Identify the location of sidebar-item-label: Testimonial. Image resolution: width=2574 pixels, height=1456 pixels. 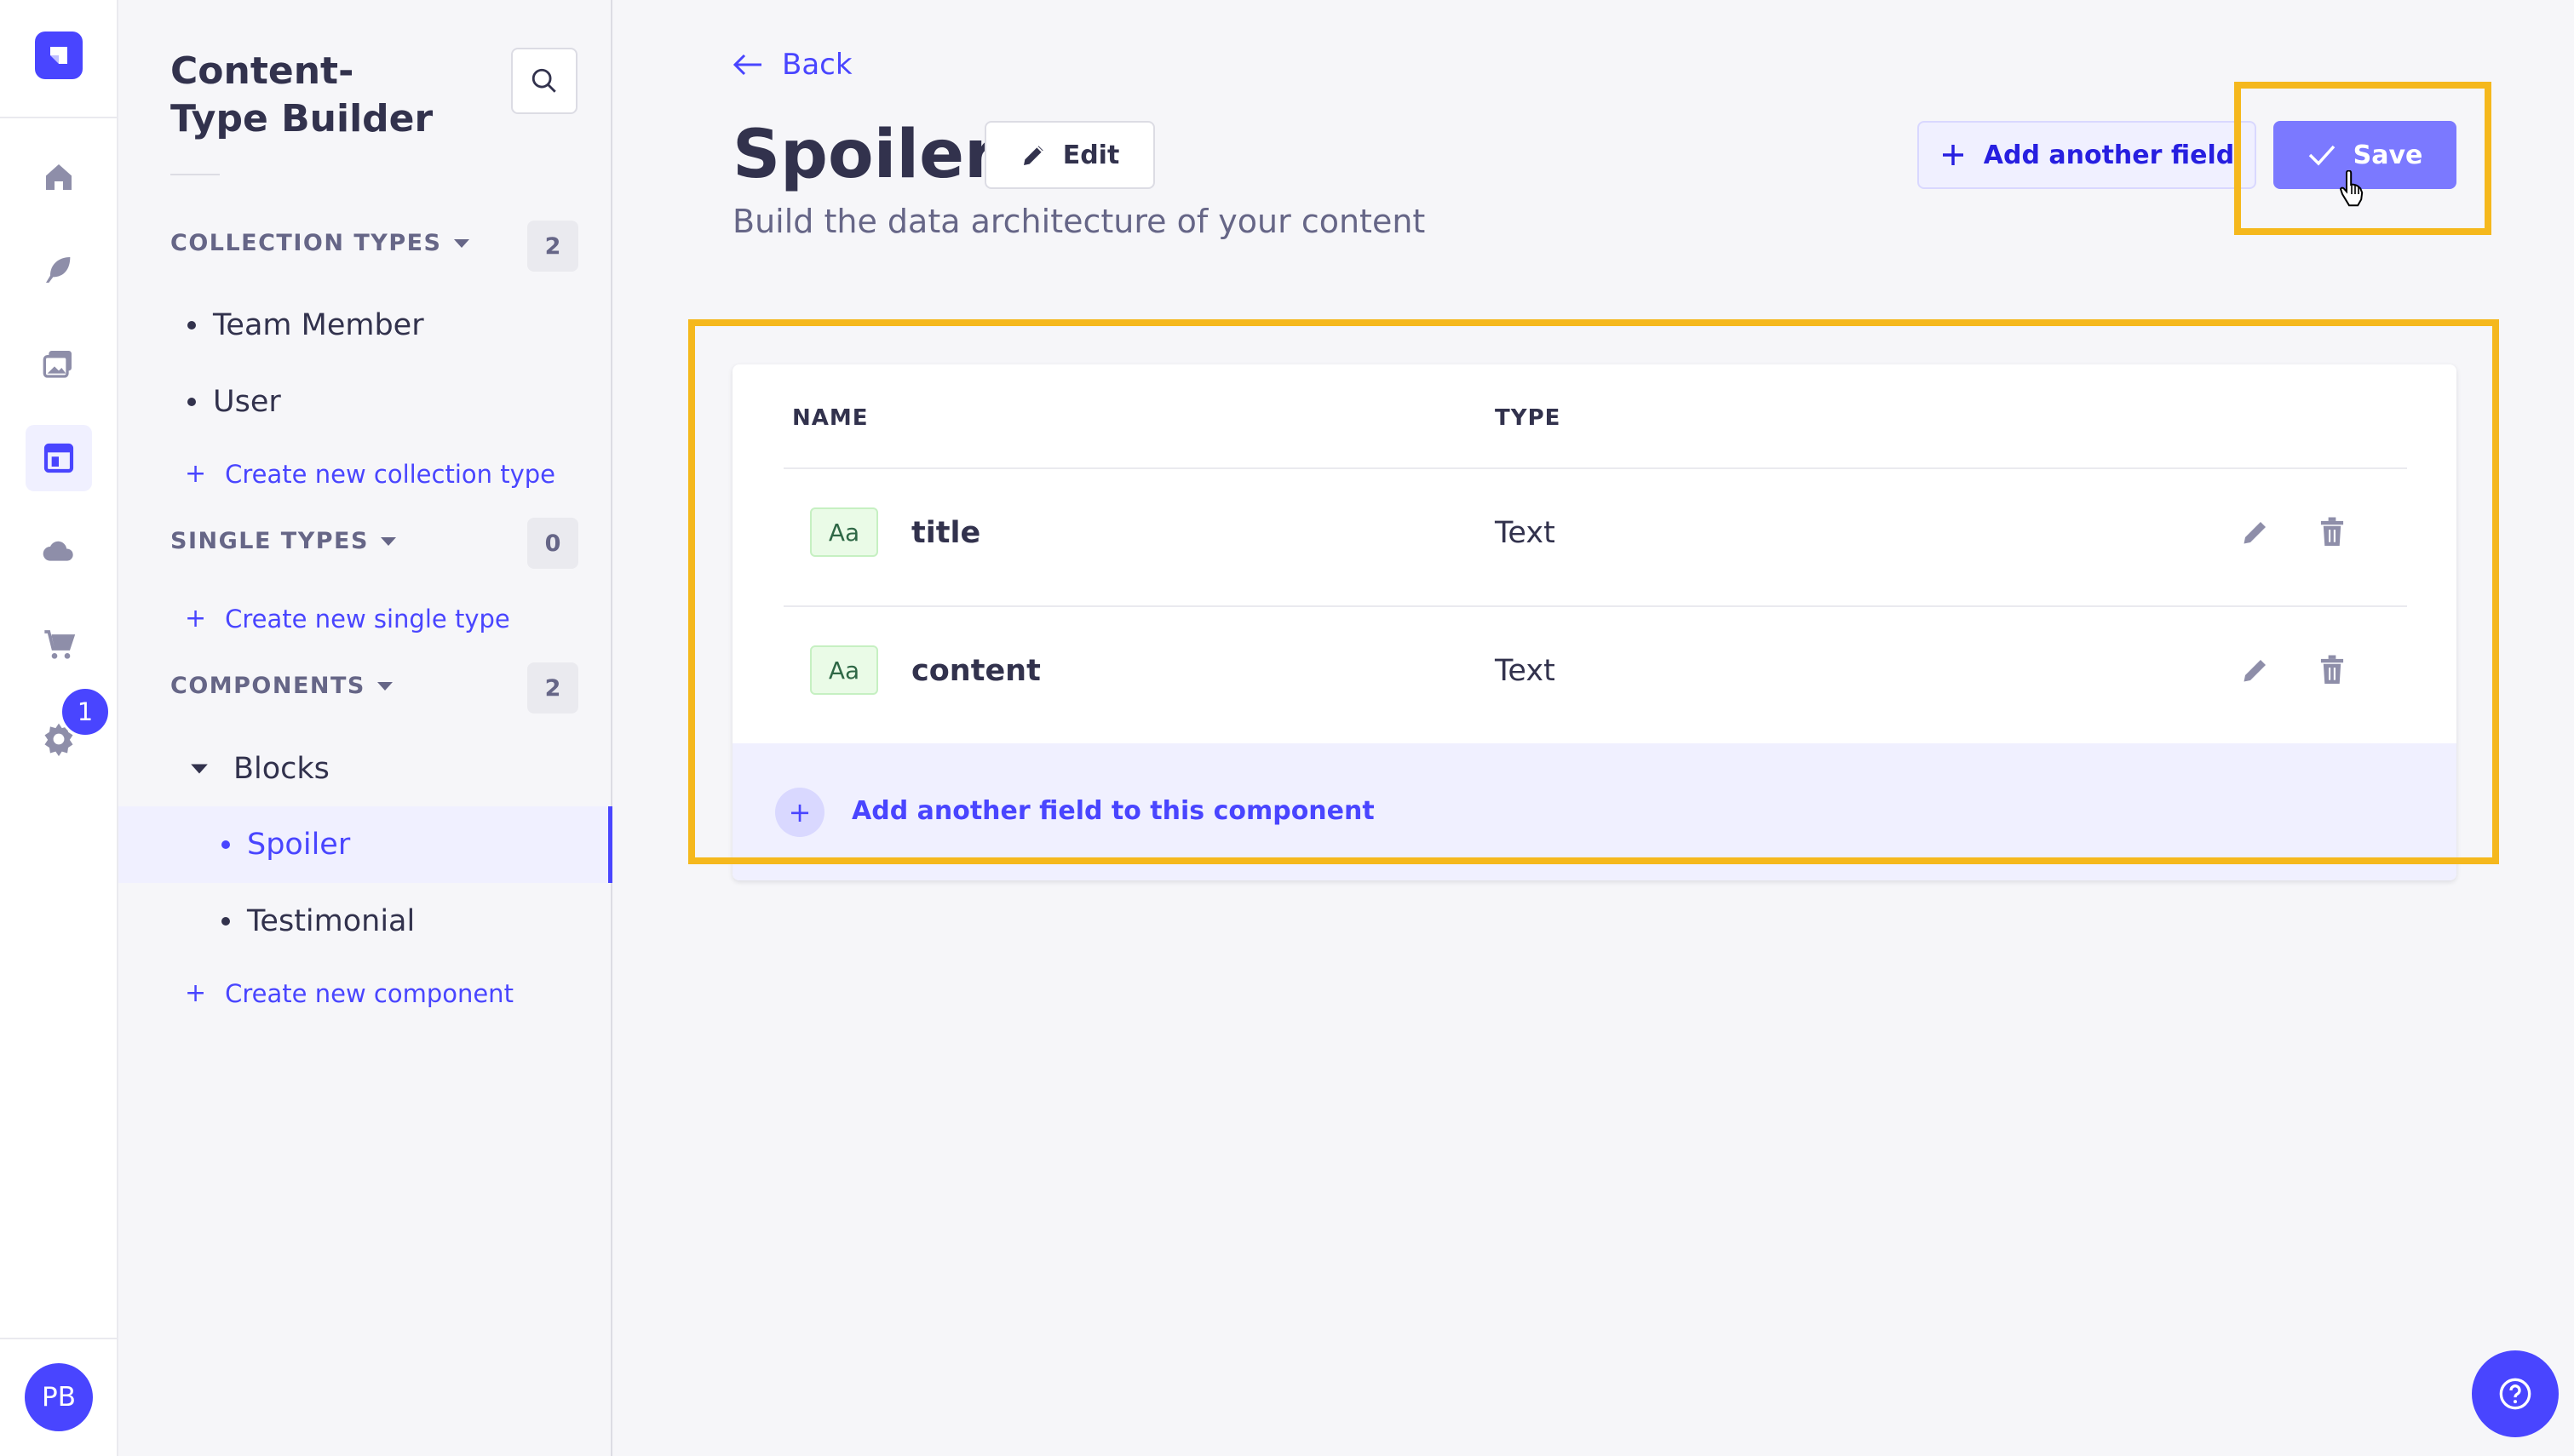
(331, 921).